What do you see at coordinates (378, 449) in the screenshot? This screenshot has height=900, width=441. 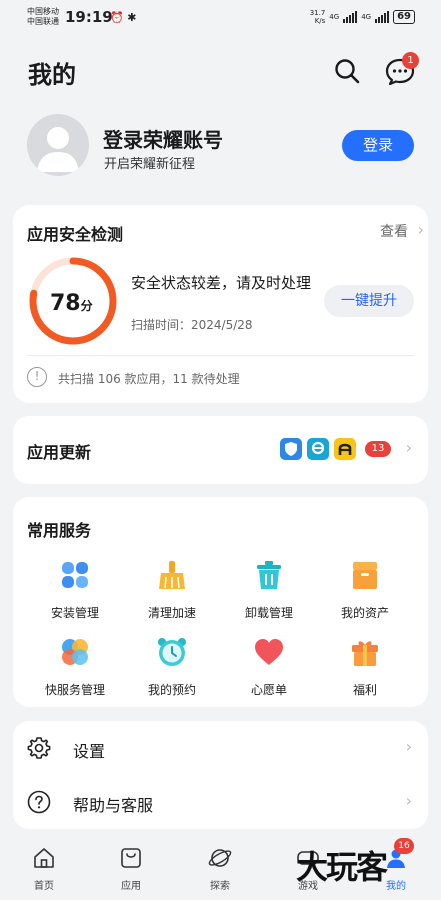 I see `update-count-badge: 13` at bounding box center [378, 449].